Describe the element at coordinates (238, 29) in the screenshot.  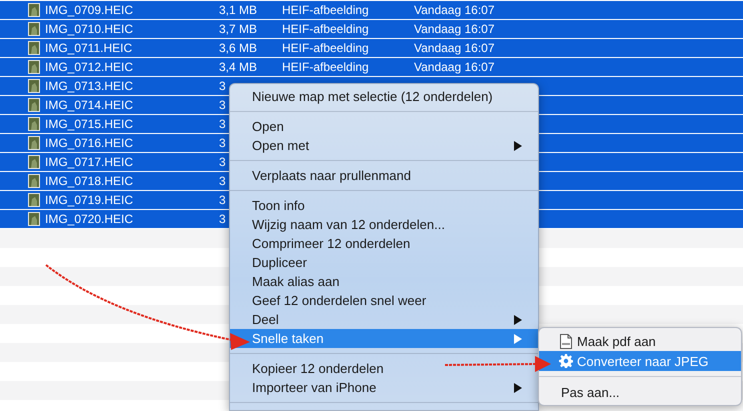
I see `file-size: 3,7 MB` at that location.